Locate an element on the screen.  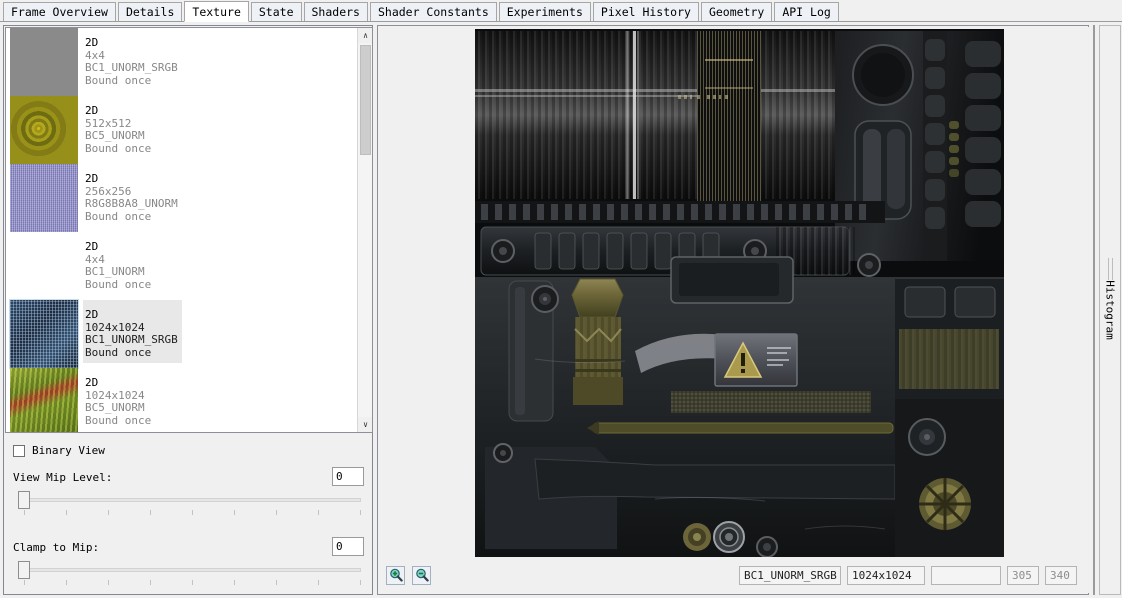
clamp-to-mip-slider is located at coordinates (188, 574).